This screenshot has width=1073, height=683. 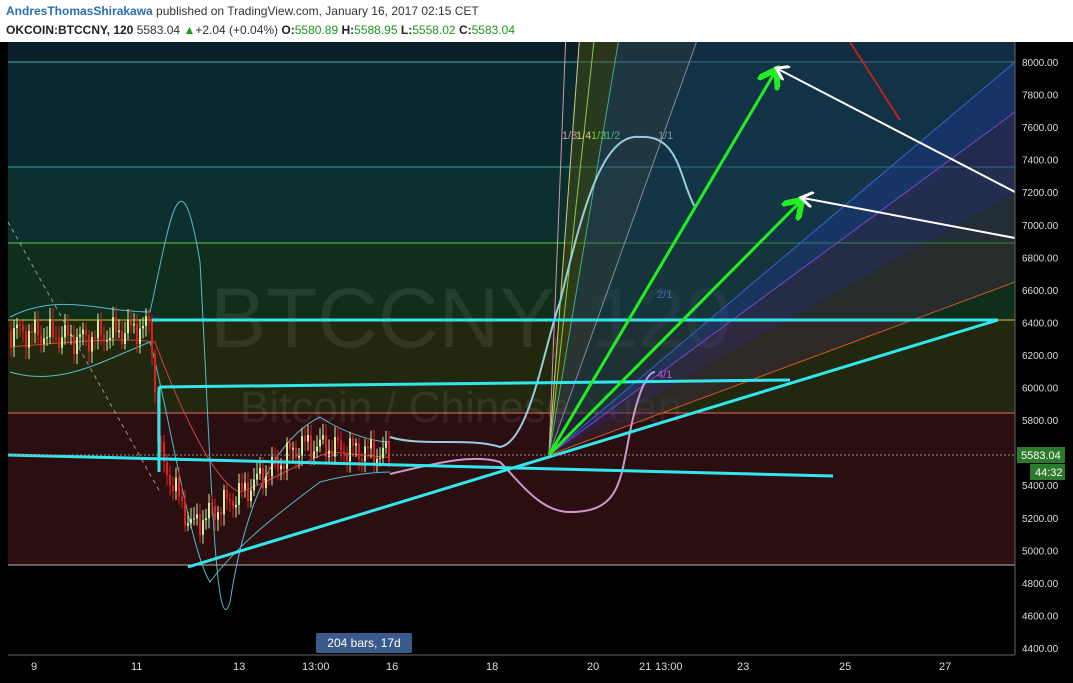 I want to click on price-tick-label: 6400.00, so click(x=1040, y=323).